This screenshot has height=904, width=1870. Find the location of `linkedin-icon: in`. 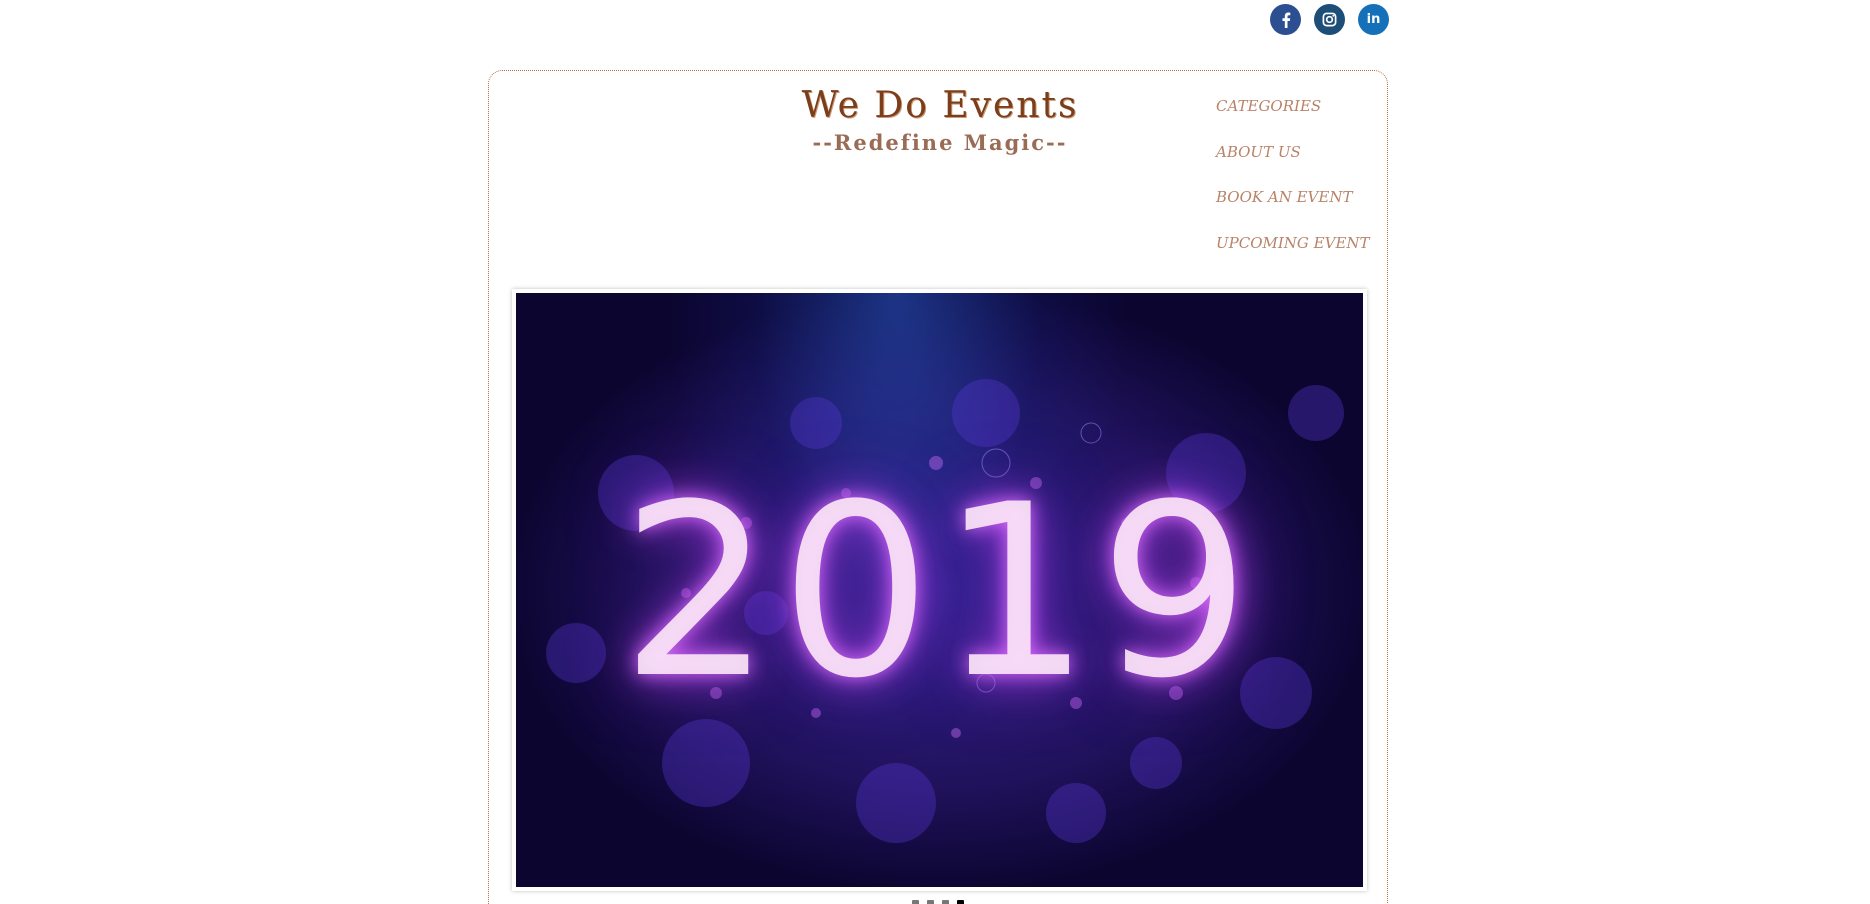

linkedin-icon: in is located at coordinates (1373, 19).